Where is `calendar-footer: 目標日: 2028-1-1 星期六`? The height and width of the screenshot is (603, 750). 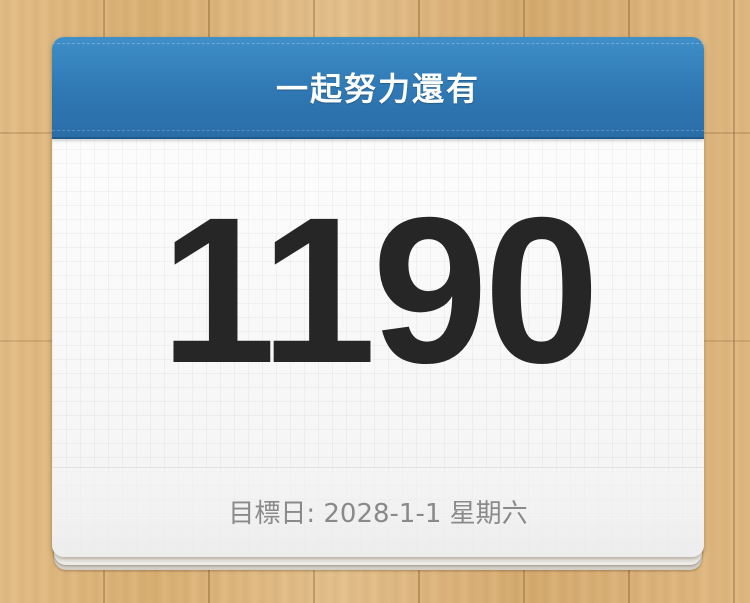
calendar-footer: 目標日: 2028-1-1 星期六 is located at coordinates (378, 512).